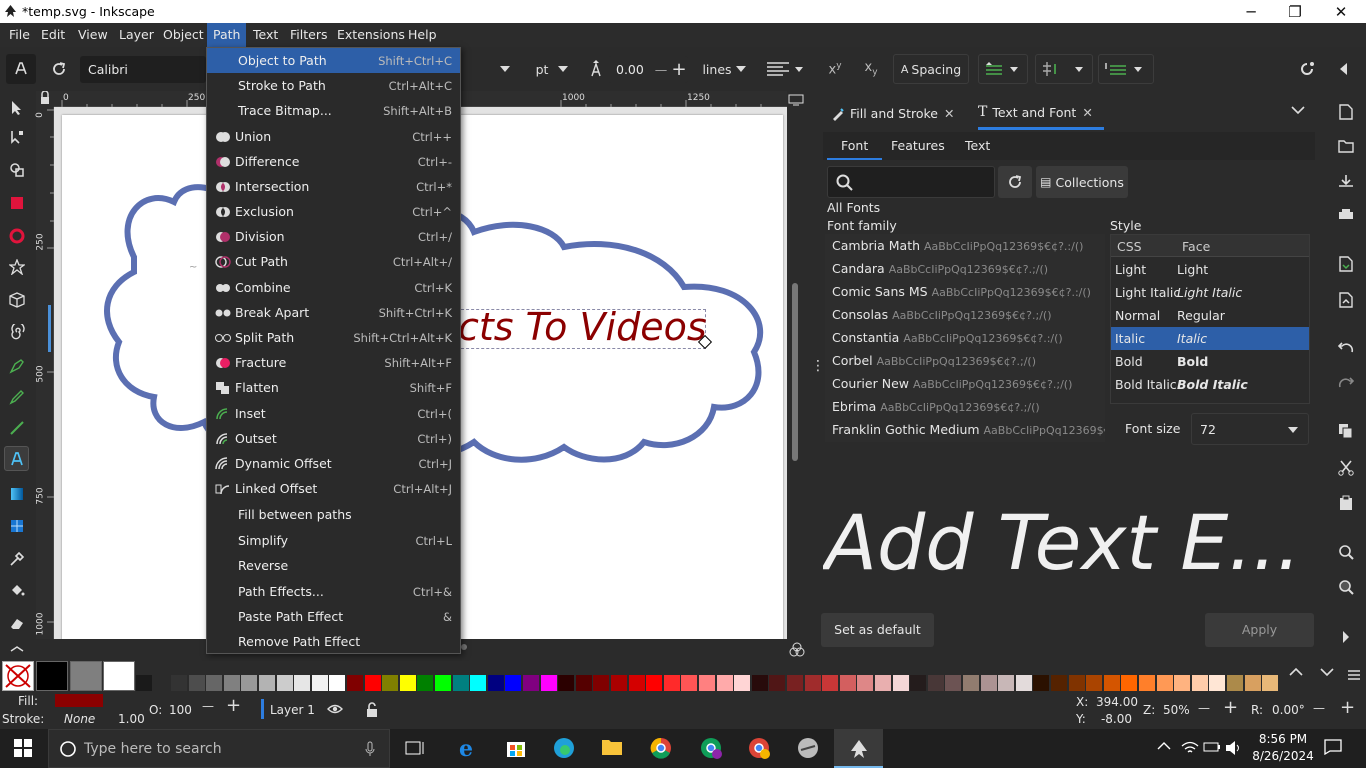 This screenshot has width=1366, height=768. I want to click on shape-builder-icon, so click(16, 169).